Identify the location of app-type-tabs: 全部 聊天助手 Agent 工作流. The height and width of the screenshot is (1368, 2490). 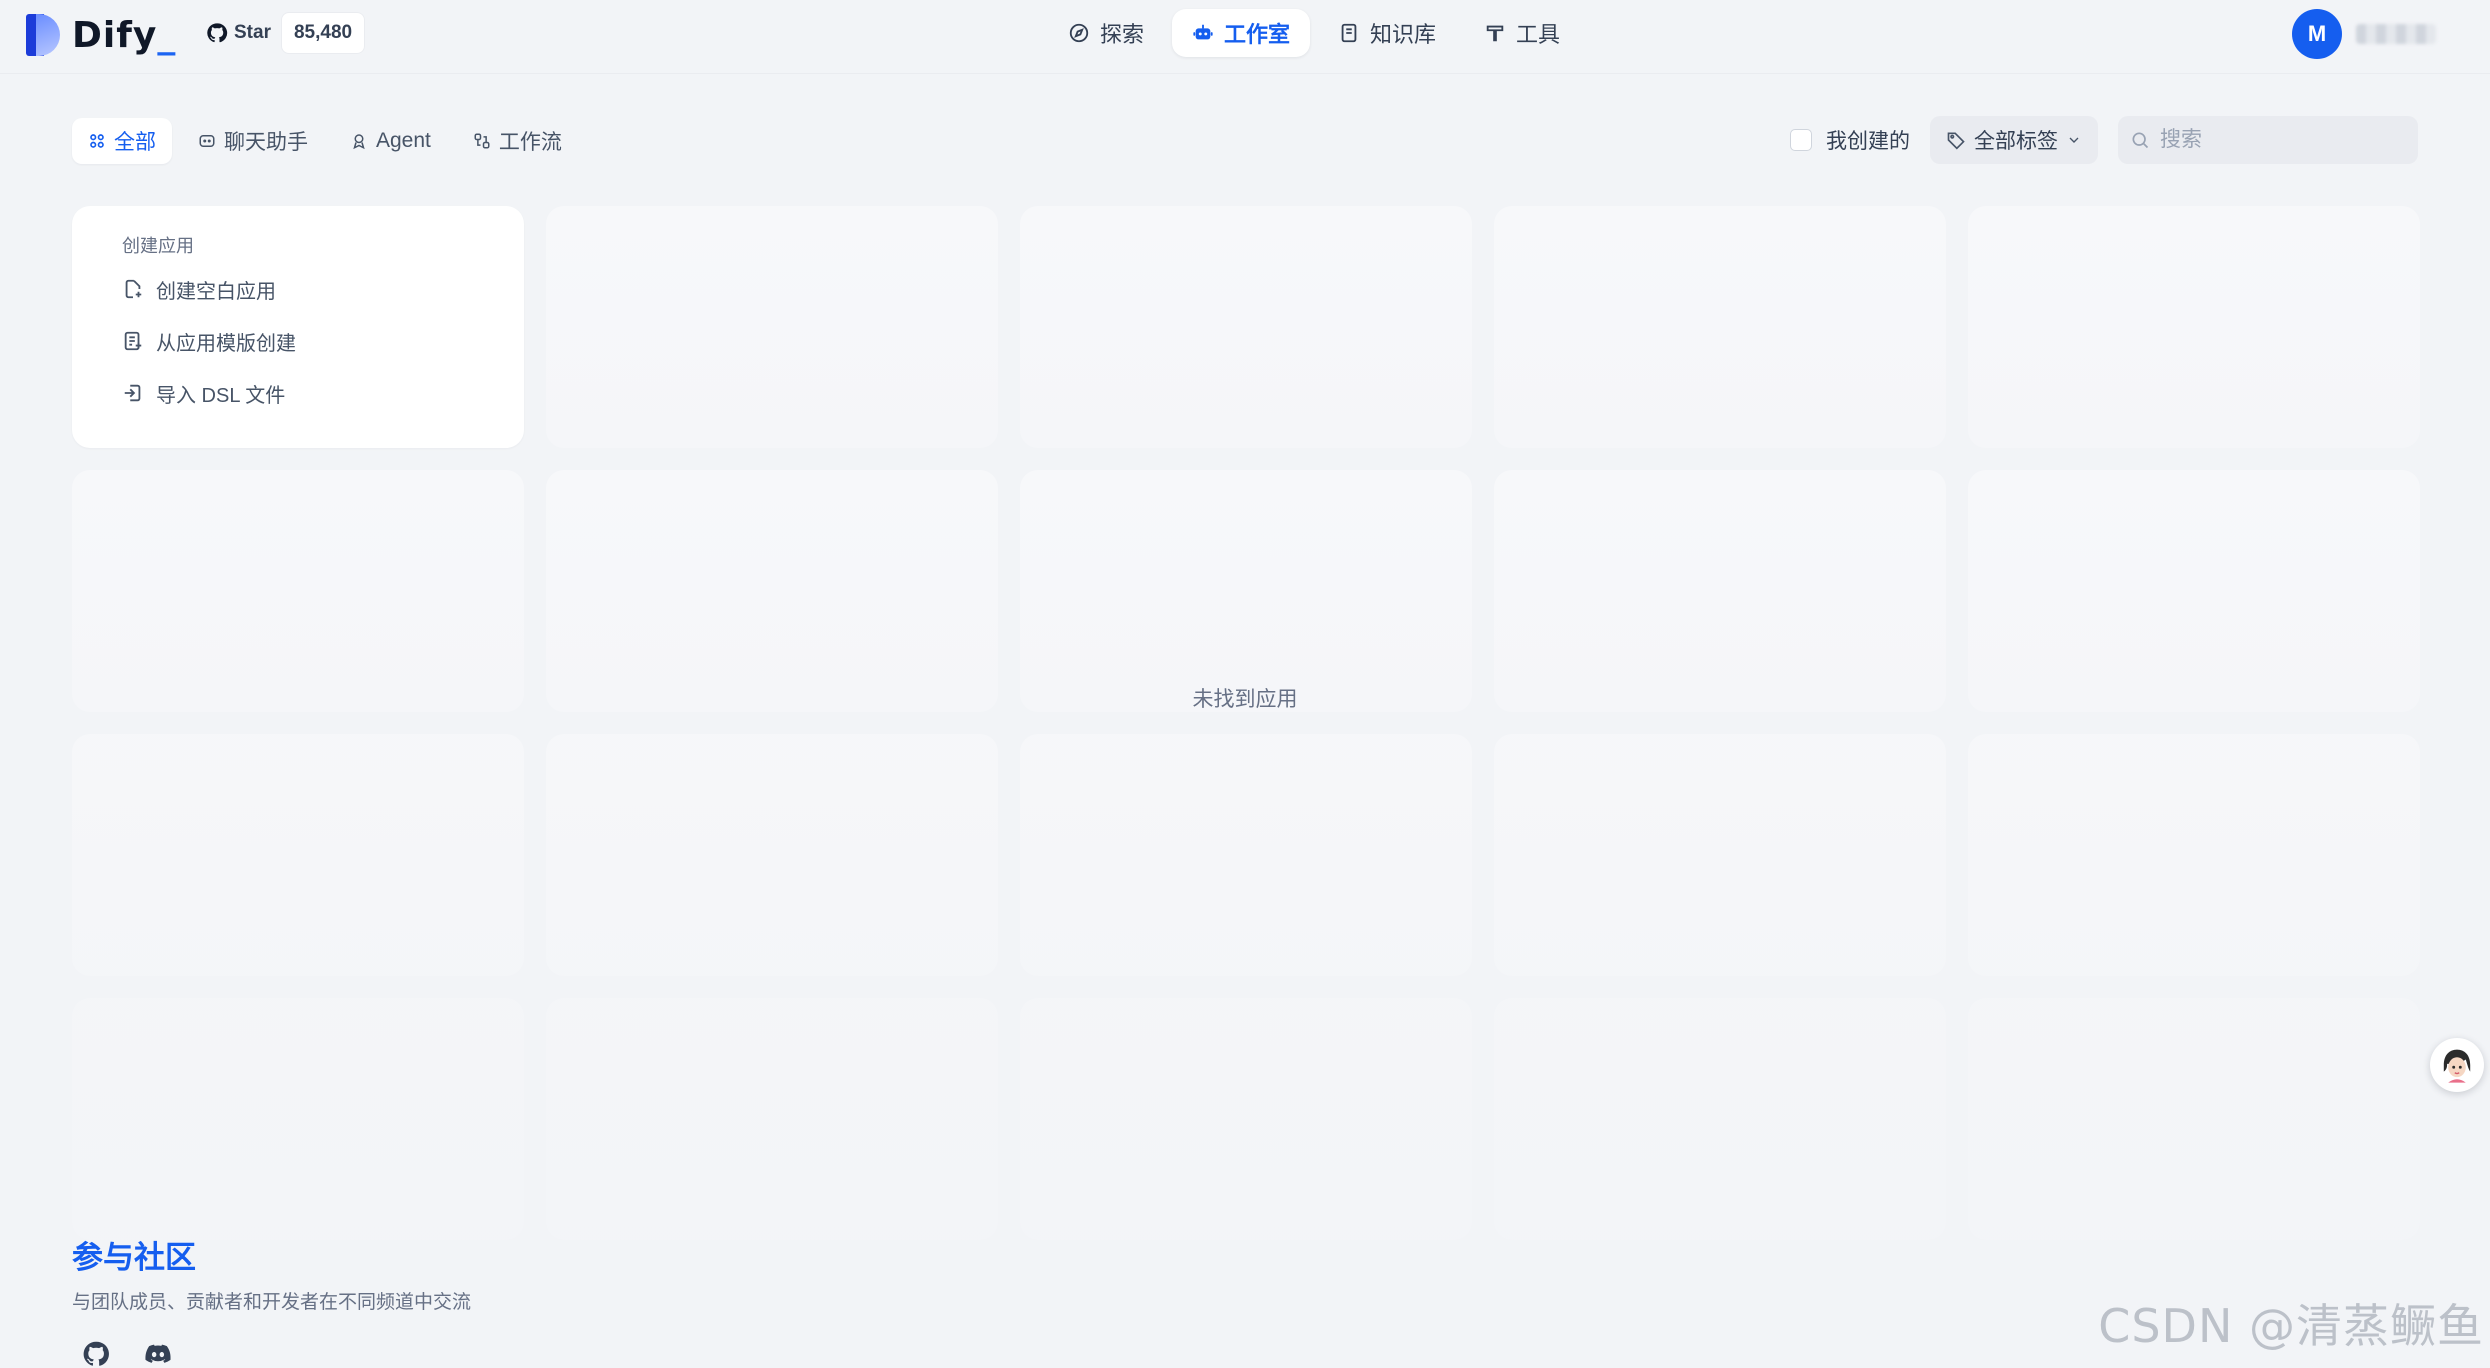
(325, 141).